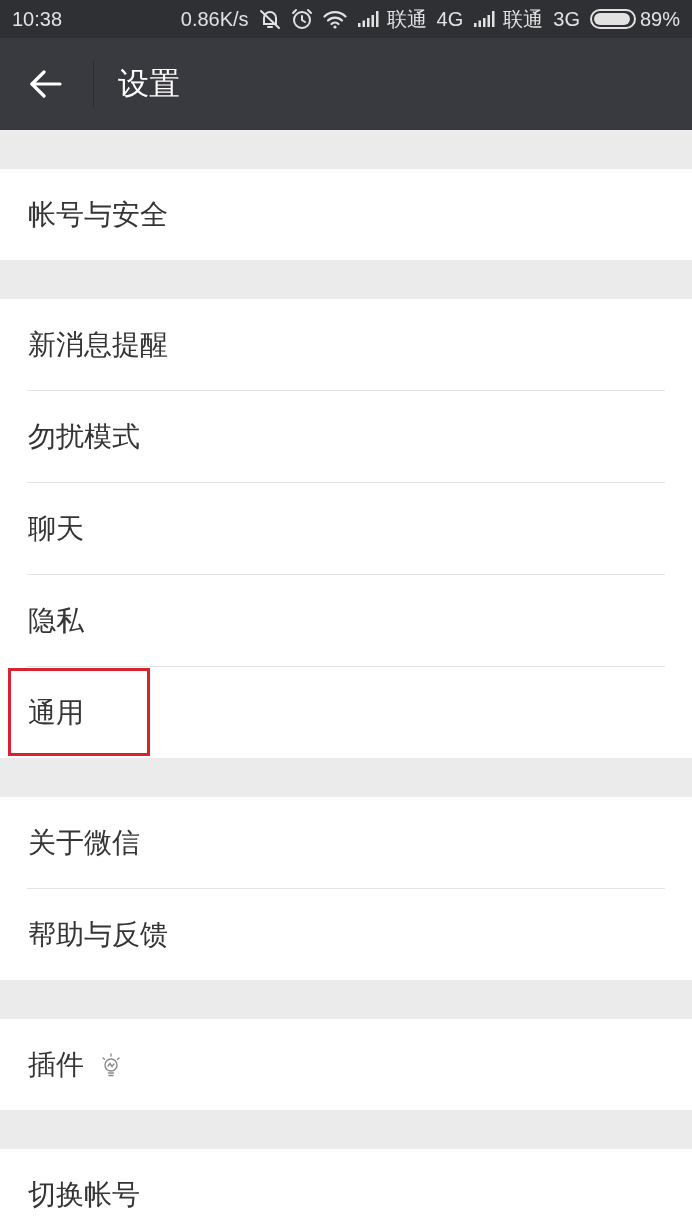  What do you see at coordinates (111, 1064) in the screenshot?
I see `light-bulb-icon` at bounding box center [111, 1064].